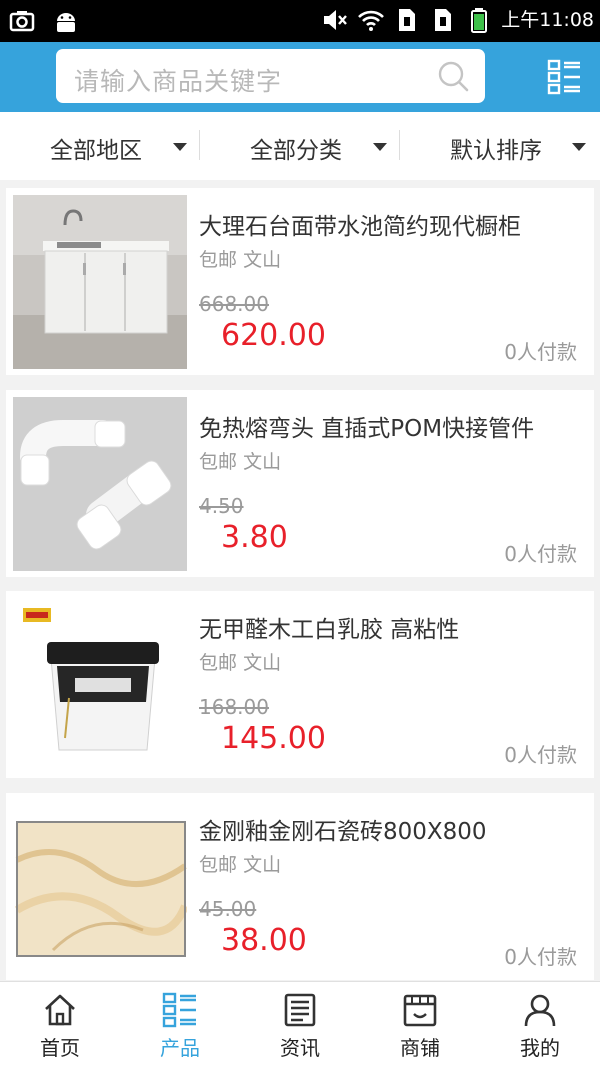  I want to click on tab-home: 首页, so click(60, 1024).